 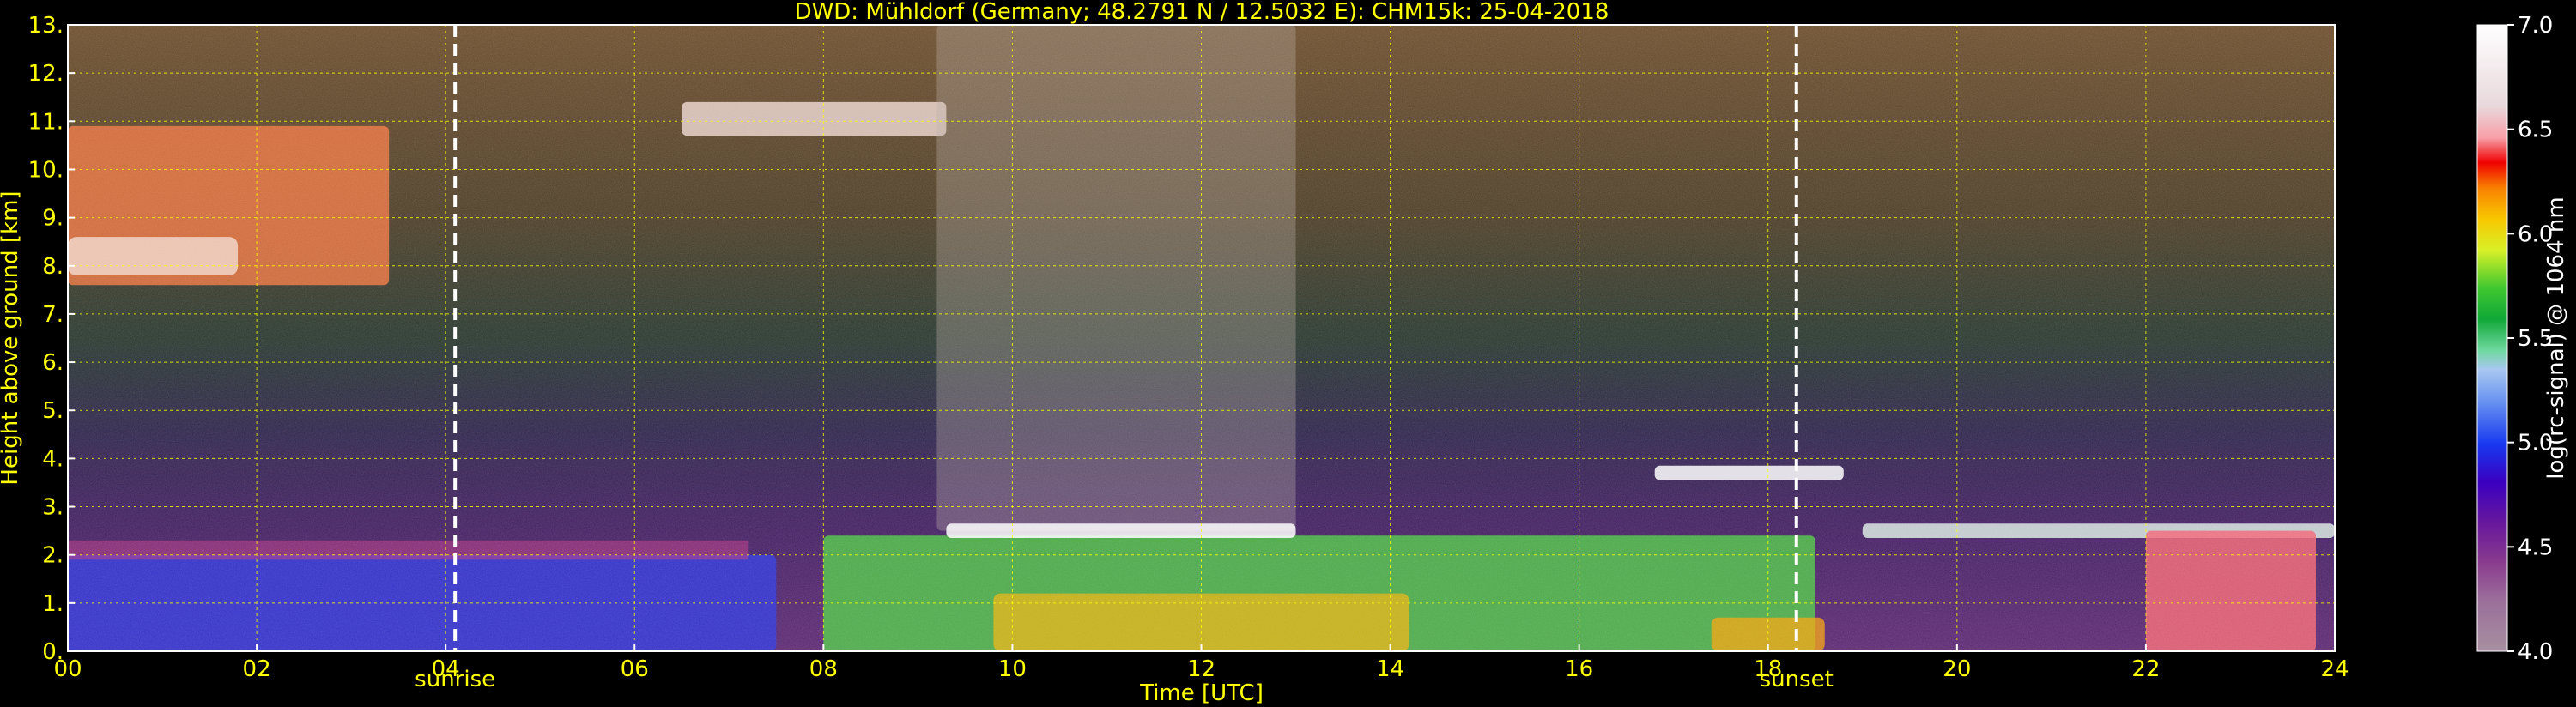 I want to click on x-tick-label: 24, so click(x=2334, y=669).